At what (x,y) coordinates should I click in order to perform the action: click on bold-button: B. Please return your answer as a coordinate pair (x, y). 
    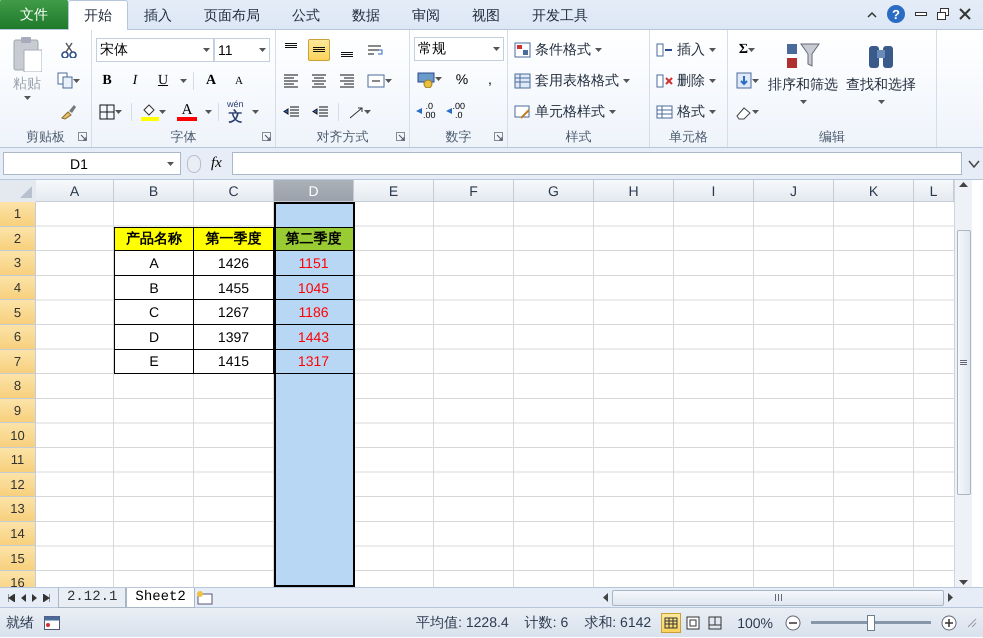
    Looking at the image, I should click on (107, 81).